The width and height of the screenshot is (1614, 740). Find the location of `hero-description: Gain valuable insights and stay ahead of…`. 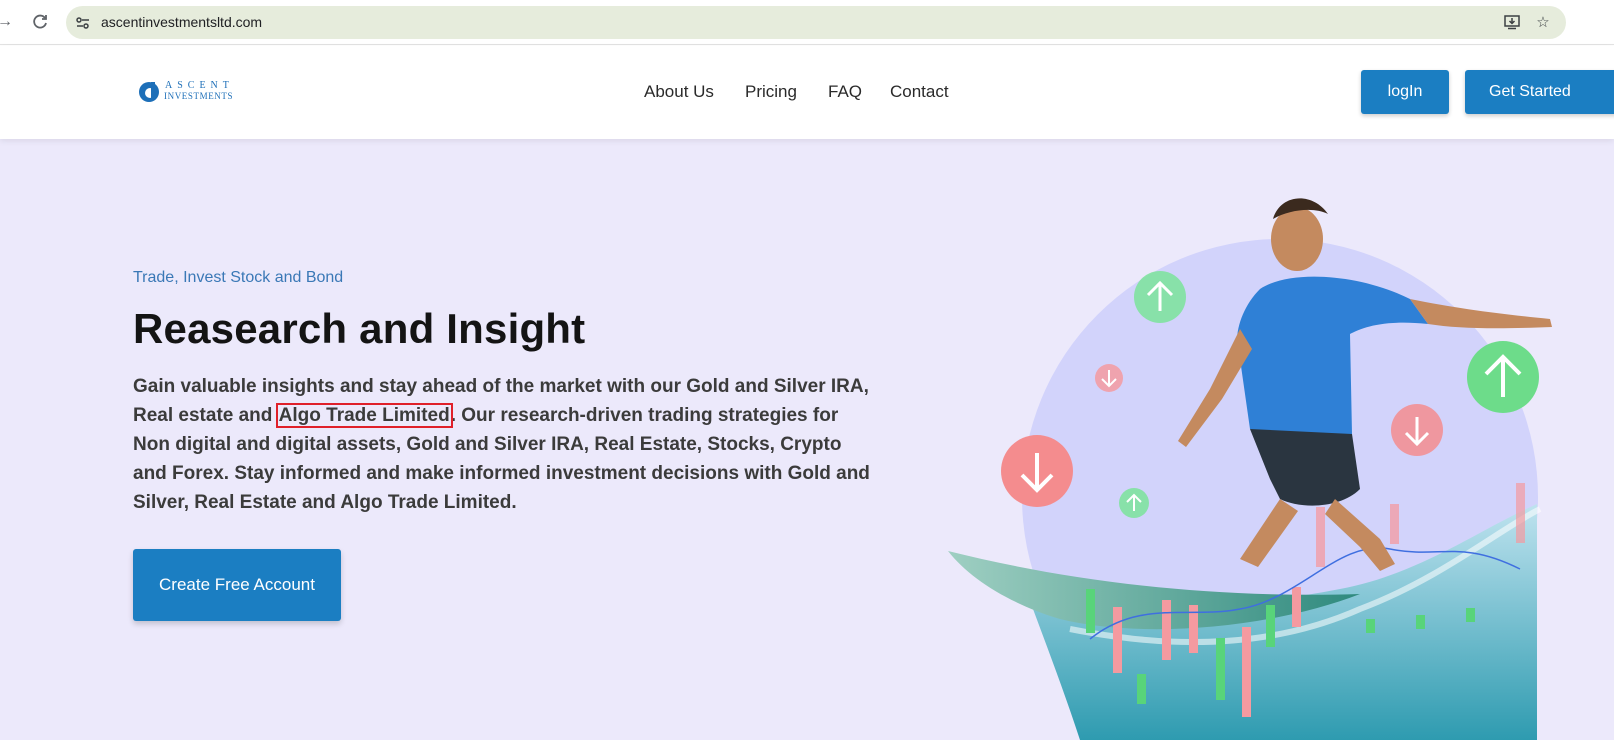

hero-description: Gain valuable insights and stay ahead of… is located at coordinates (503, 444).